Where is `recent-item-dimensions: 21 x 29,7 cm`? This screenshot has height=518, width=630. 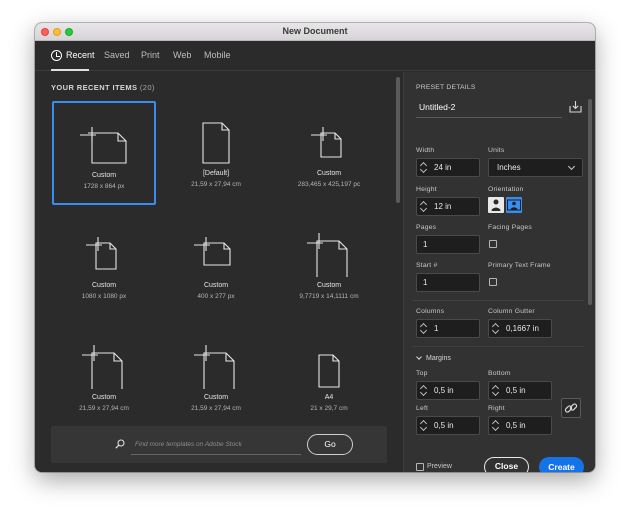 recent-item-dimensions: 21 x 29,7 cm is located at coordinates (329, 408).